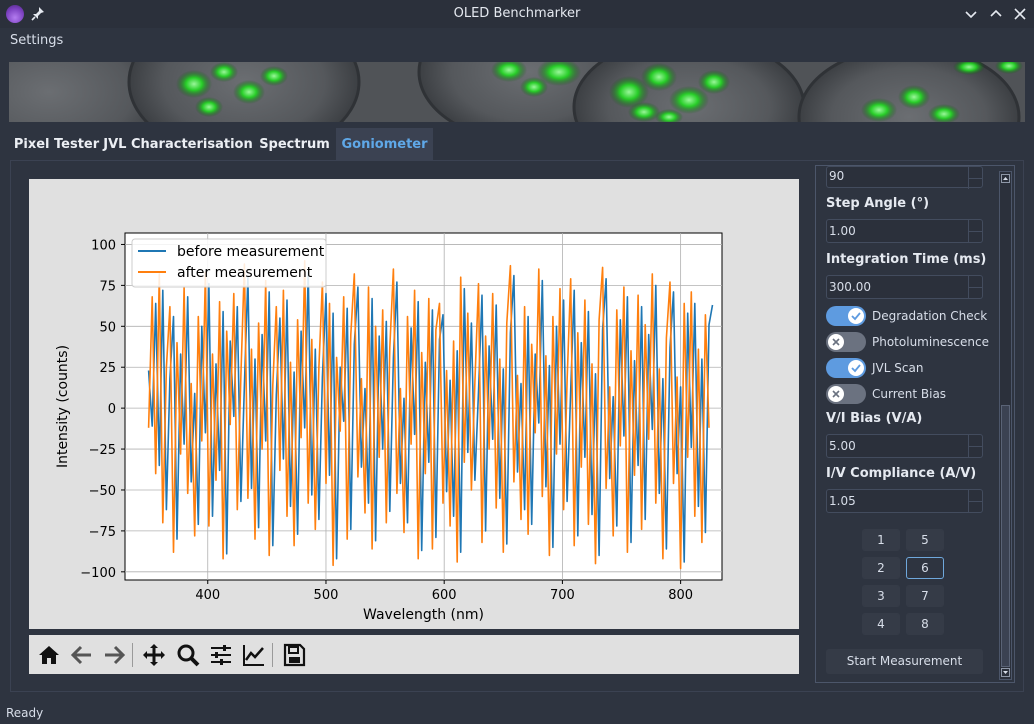  I want to click on title-bar: OLED Benchmarker, so click(517, 14).